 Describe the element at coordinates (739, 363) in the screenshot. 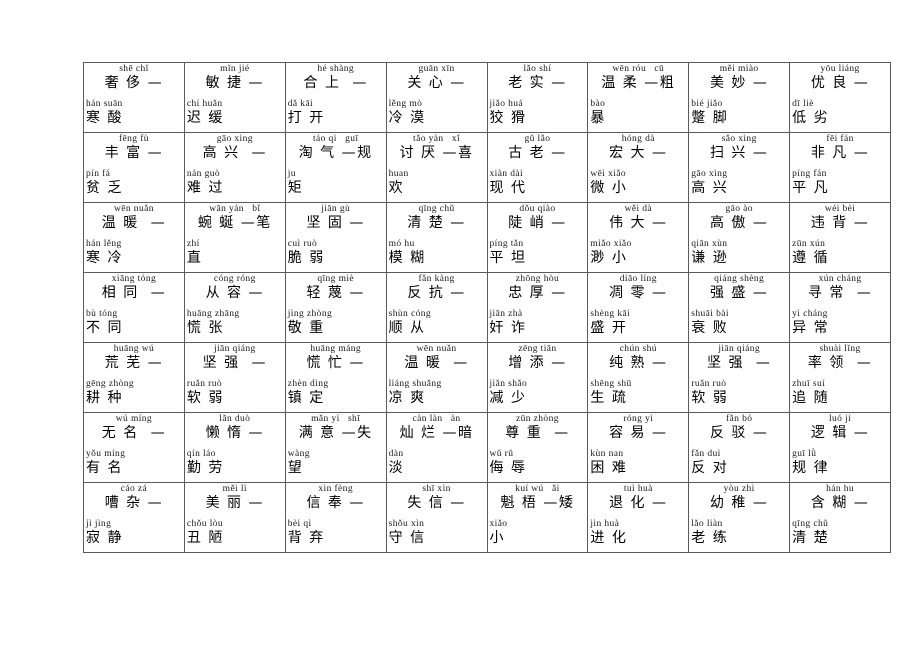

I see `headword-hanzi: 坚 强 —` at that location.